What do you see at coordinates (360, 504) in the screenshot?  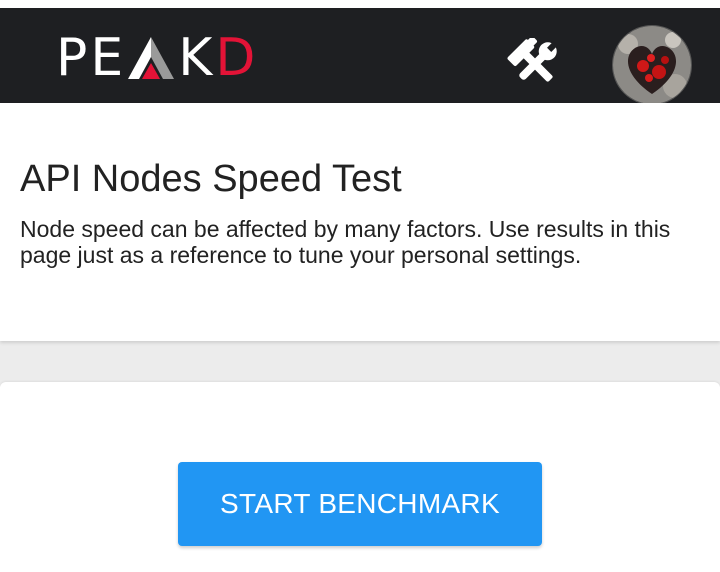 I see `start-benchmark-button: START BENCHMARK` at bounding box center [360, 504].